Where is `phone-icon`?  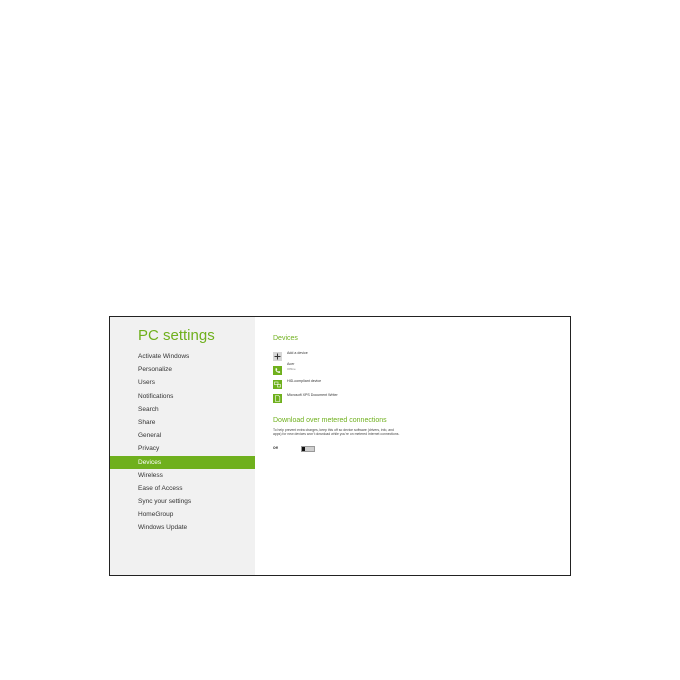 phone-icon is located at coordinates (277, 368).